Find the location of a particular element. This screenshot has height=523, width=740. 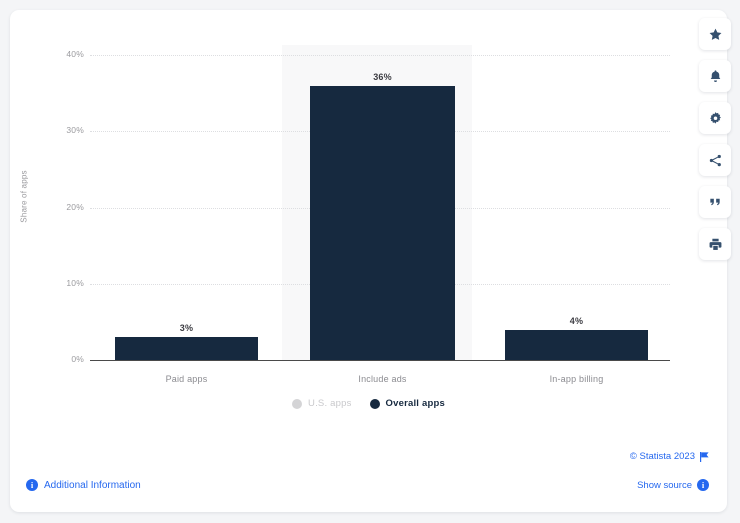

chart-toolbar is located at coordinates (715, 139).